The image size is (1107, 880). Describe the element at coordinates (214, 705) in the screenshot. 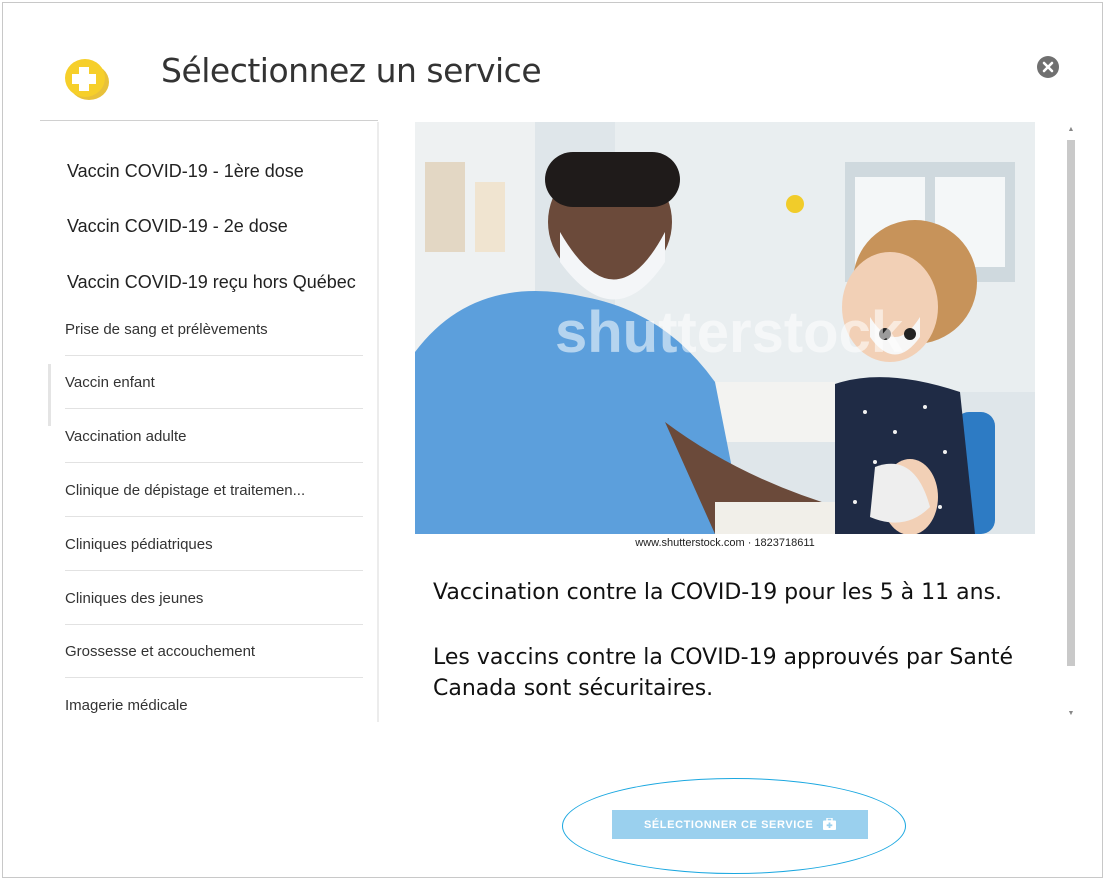

I see `service-list-item: Imagerie médicale` at that location.